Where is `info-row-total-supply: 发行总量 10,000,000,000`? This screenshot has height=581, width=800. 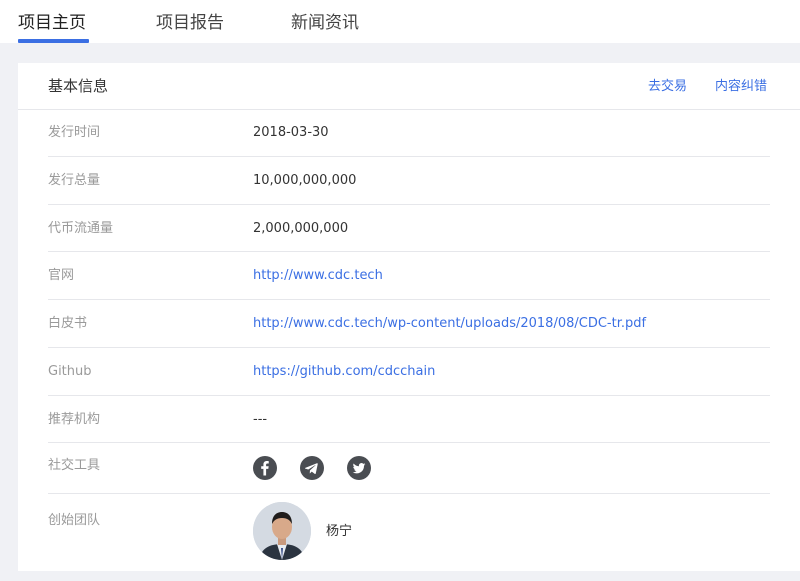 info-row-total-supply: 发行总量 10,000,000,000 is located at coordinates (409, 181).